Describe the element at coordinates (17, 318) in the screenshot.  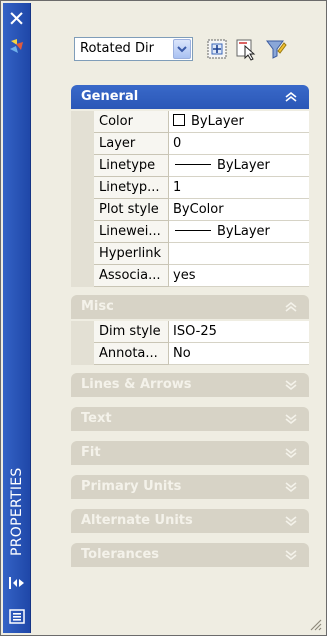
I see `palette-title-bar: ✕ PROPERTIES` at that location.